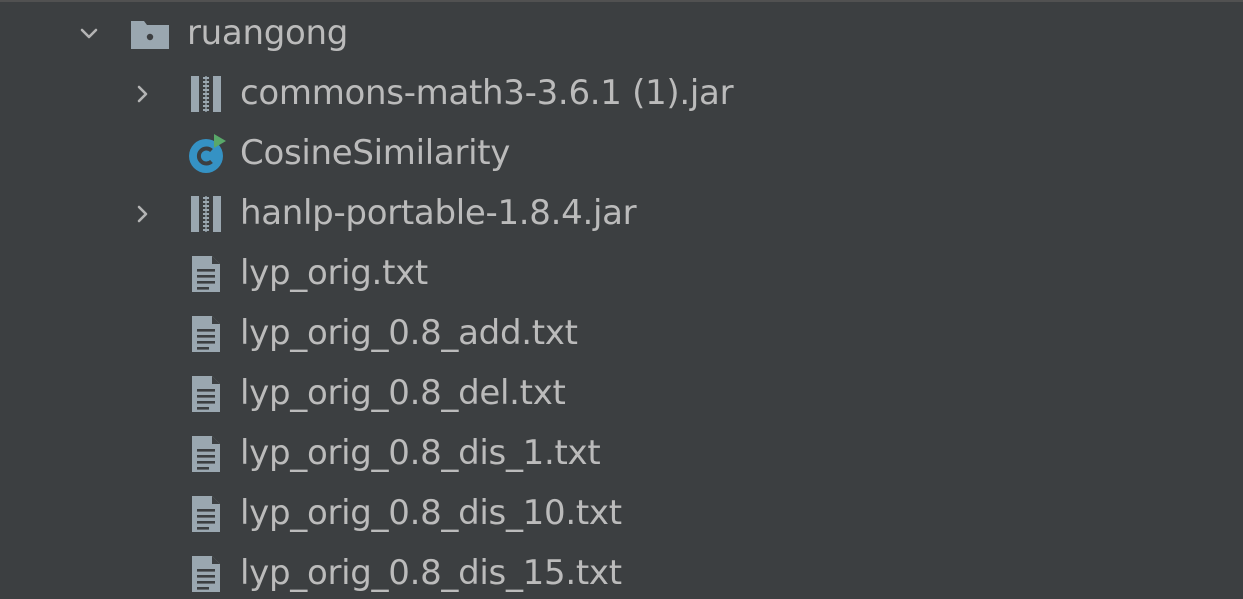 The height and width of the screenshot is (599, 1243). What do you see at coordinates (375, 153) in the screenshot?
I see `tree-node-label: CosineSimilarity` at bounding box center [375, 153].